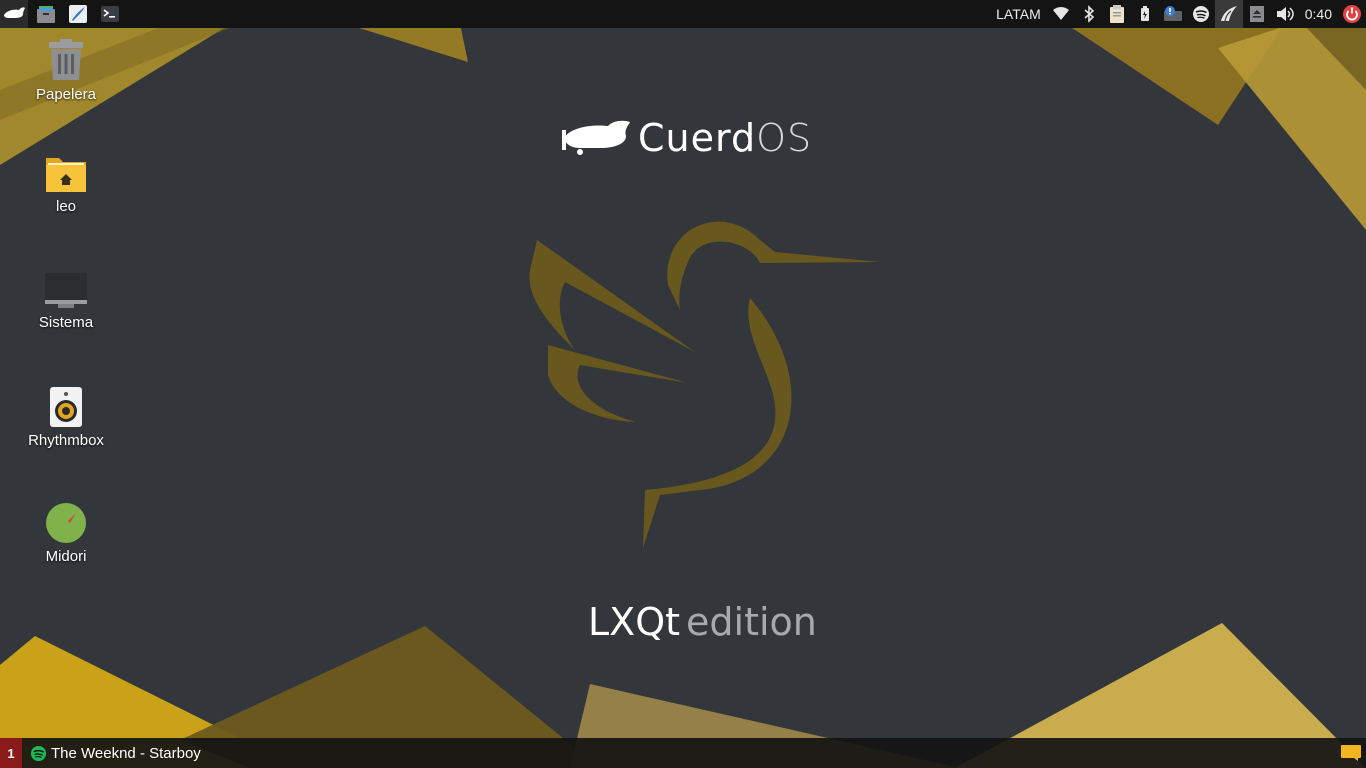  I want to click on home-folder-icon, so click(66, 175).